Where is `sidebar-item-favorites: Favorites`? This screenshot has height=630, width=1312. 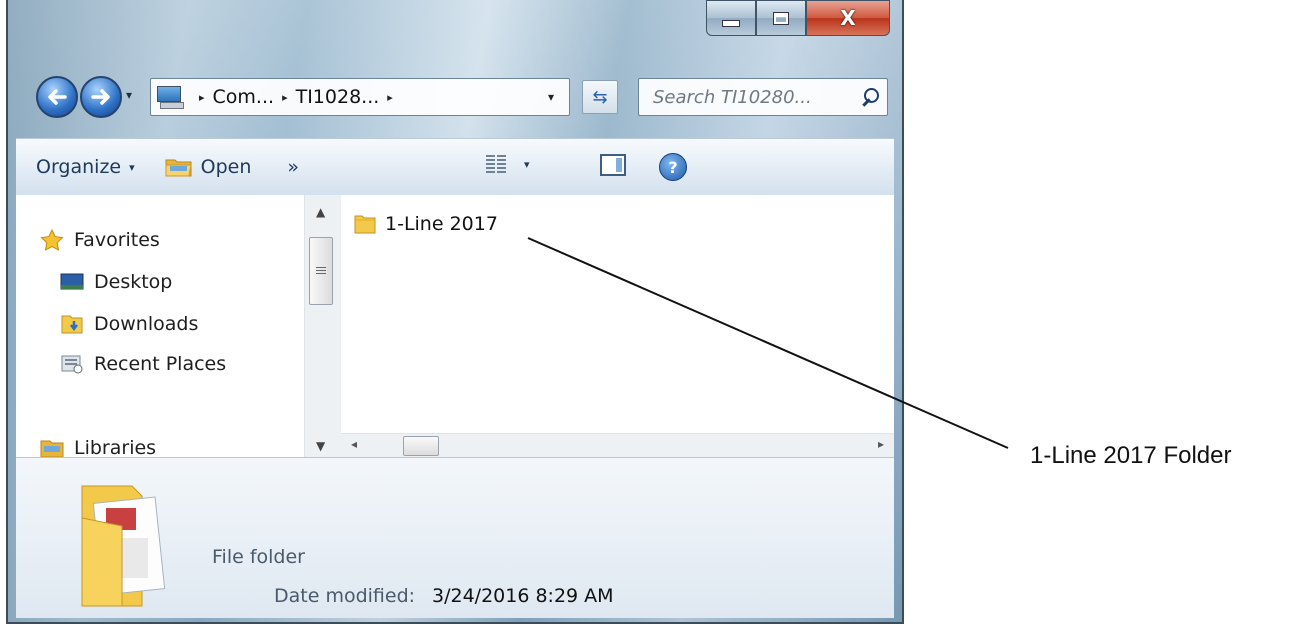
sidebar-item-favorites: Favorites is located at coordinates (100, 240).